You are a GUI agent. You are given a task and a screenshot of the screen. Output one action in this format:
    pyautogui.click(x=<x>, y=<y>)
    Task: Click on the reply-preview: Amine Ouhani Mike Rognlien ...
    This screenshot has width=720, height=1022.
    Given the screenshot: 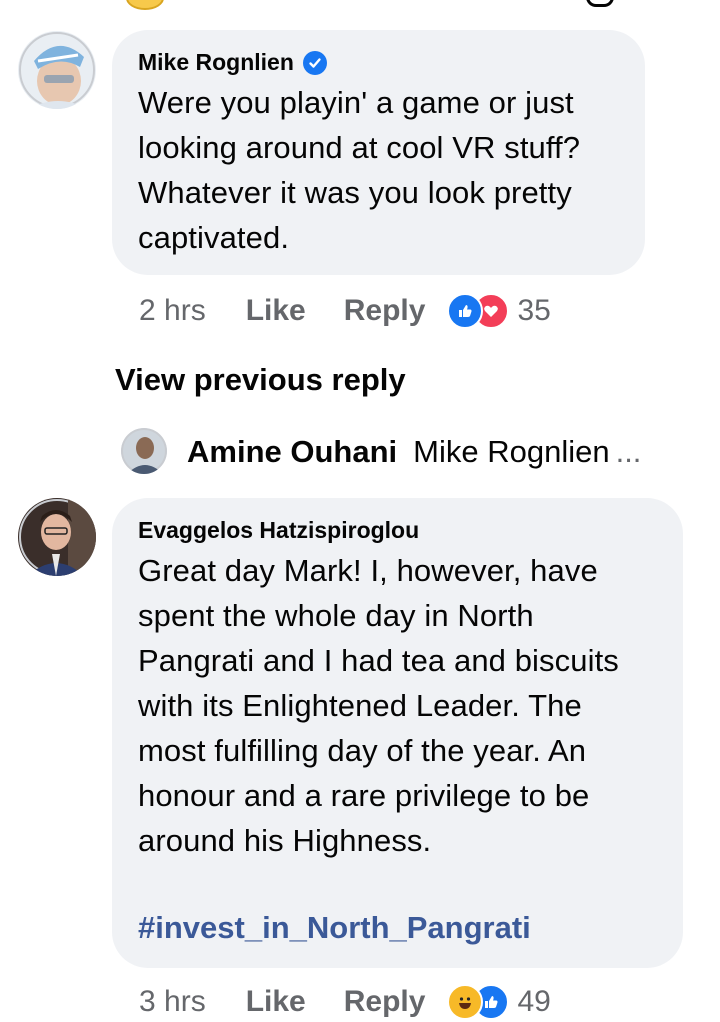 What is the action you would take?
    pyautogui.click(x=414, y=452)
    